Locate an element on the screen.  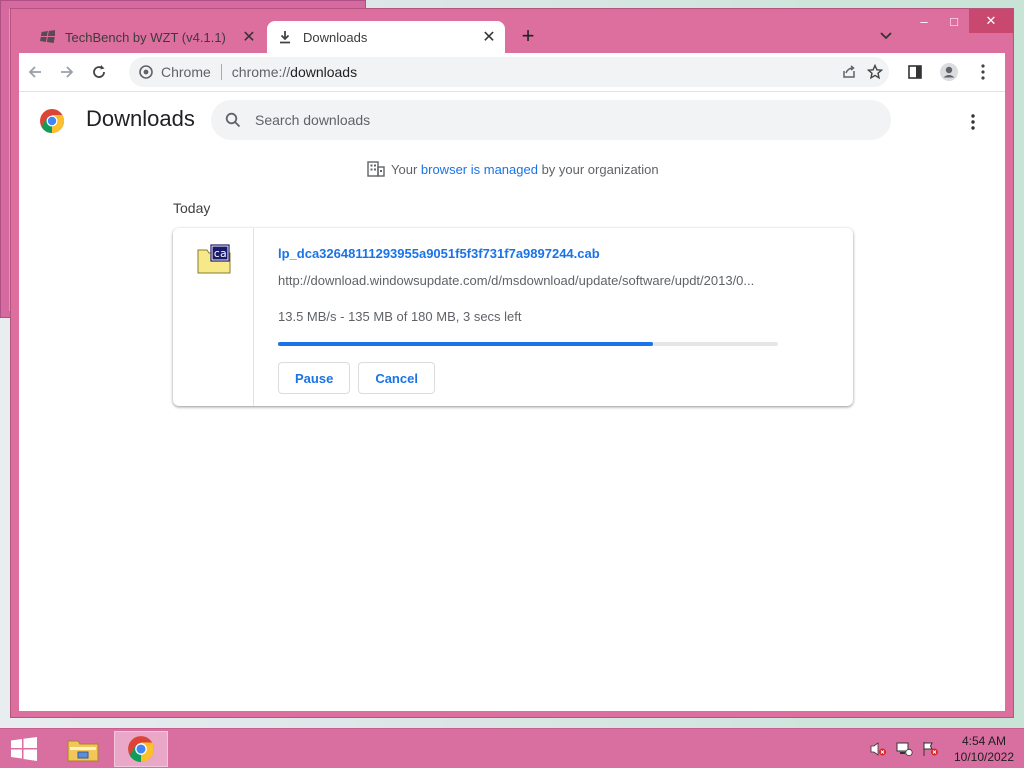
downloads-header: Downloads is located at coordinates (512, 122).